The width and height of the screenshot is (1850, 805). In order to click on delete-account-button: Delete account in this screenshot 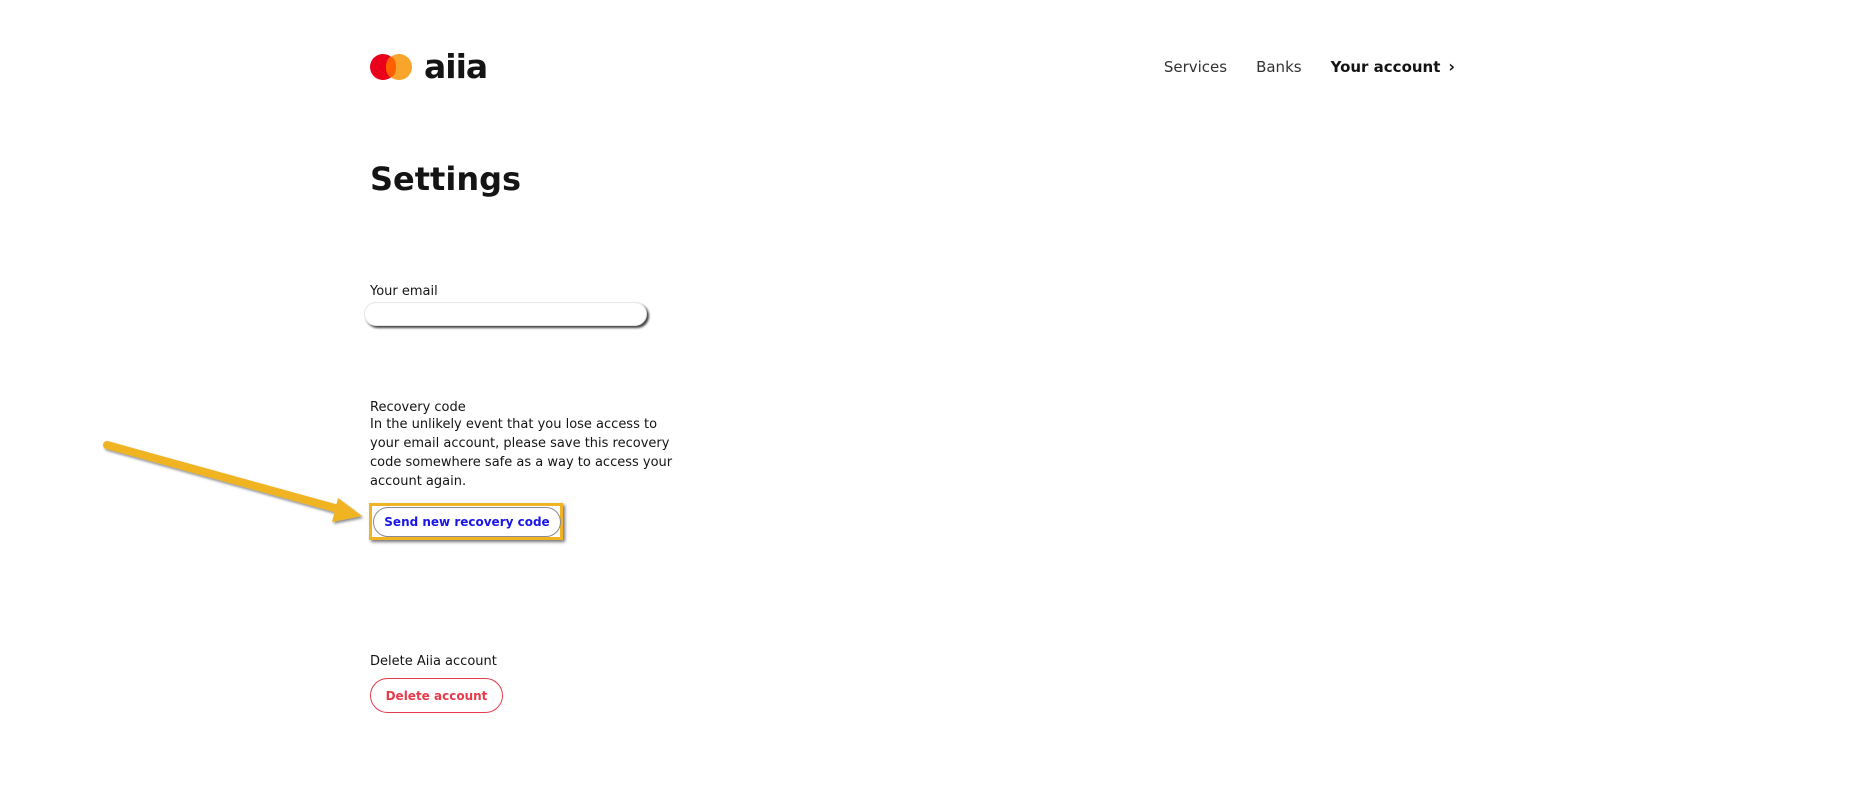, I will do `click(436, 695)`.